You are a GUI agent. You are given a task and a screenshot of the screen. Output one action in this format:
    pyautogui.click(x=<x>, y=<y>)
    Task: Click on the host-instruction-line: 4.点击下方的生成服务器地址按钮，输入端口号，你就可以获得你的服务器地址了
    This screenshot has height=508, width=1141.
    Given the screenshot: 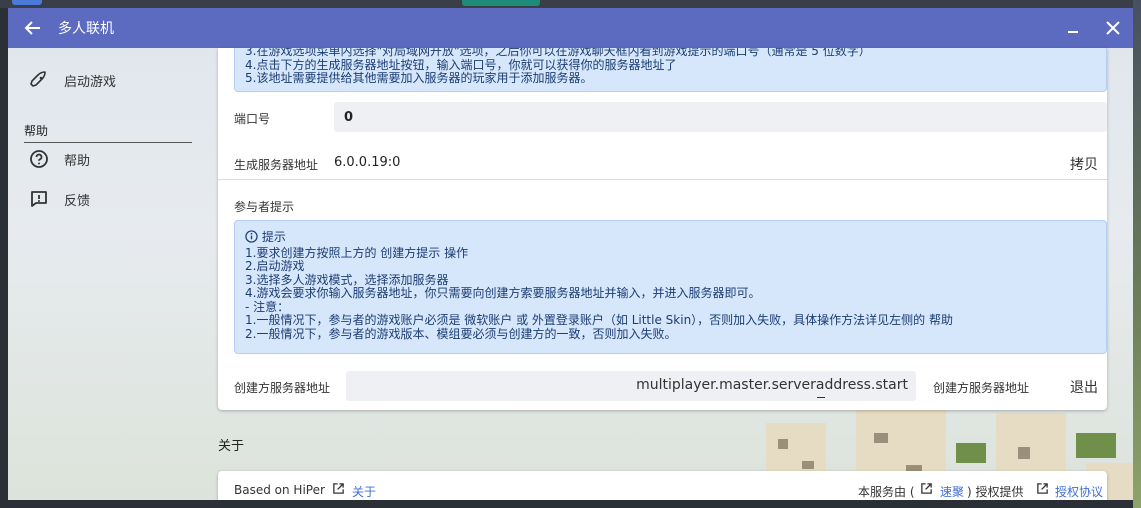 What is the action you would take?
    pyautogui.click(x=461, y=64)
    